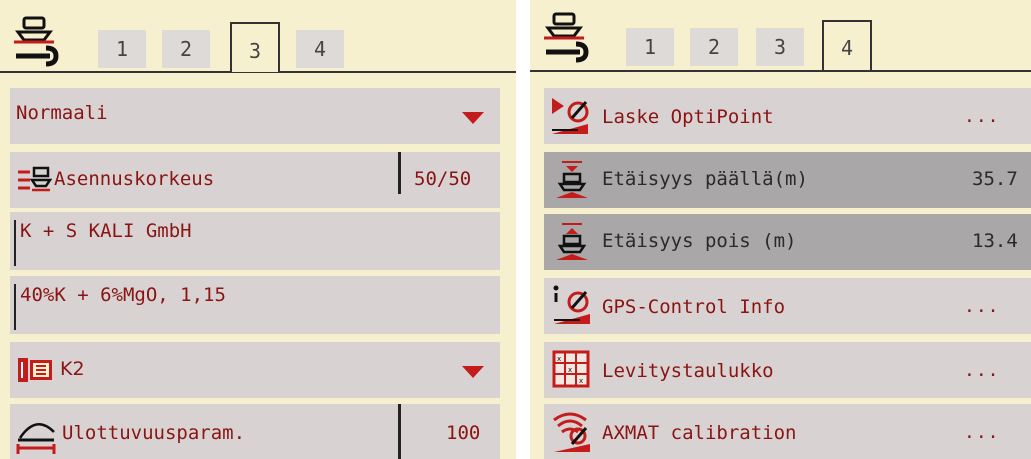 This screenshot has height=459, width=1031. I want to click on throw-param-label: Ulottuvuusparam., so click(154, 433).